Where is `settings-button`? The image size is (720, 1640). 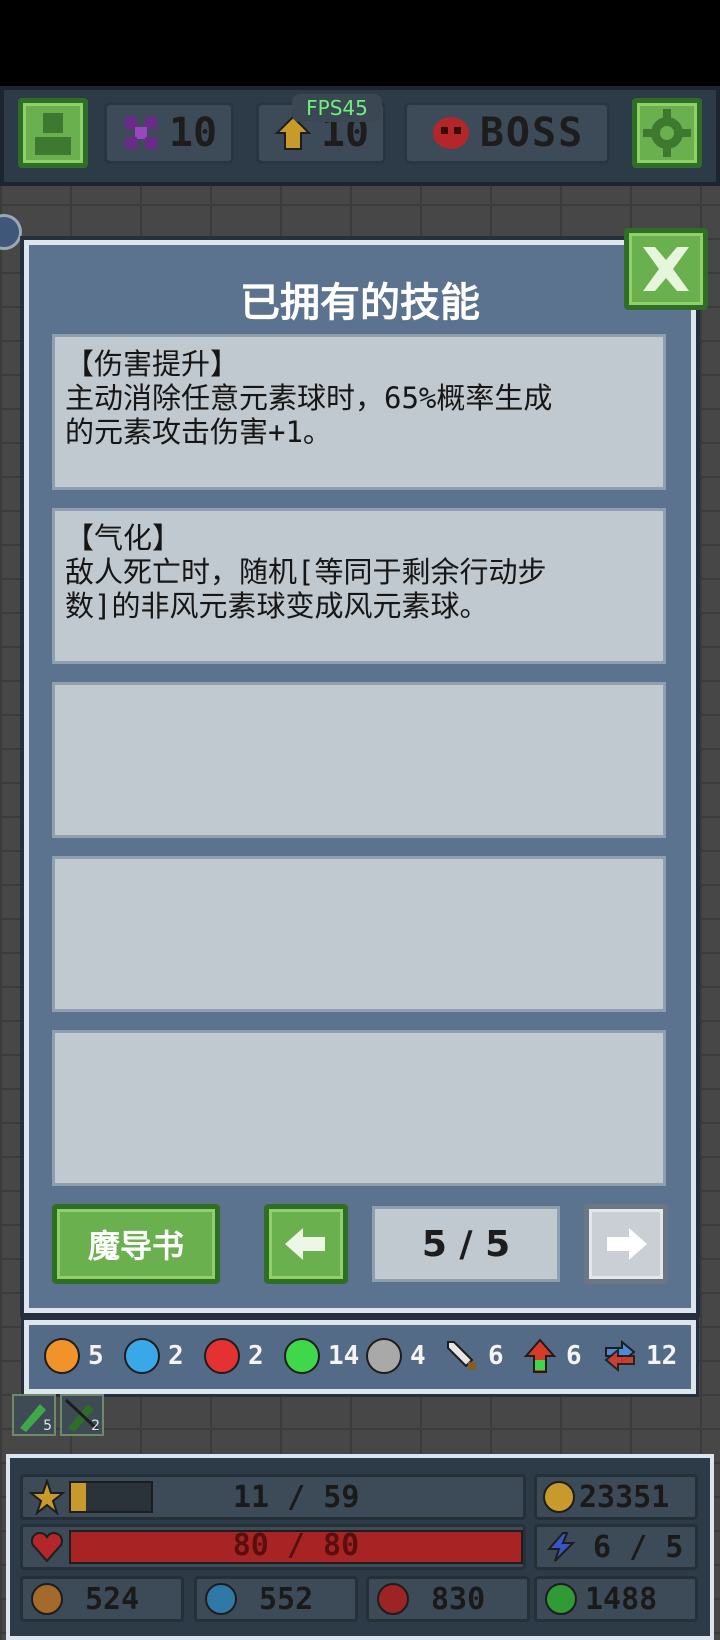
settings-button is located at coordinates (667, 133).